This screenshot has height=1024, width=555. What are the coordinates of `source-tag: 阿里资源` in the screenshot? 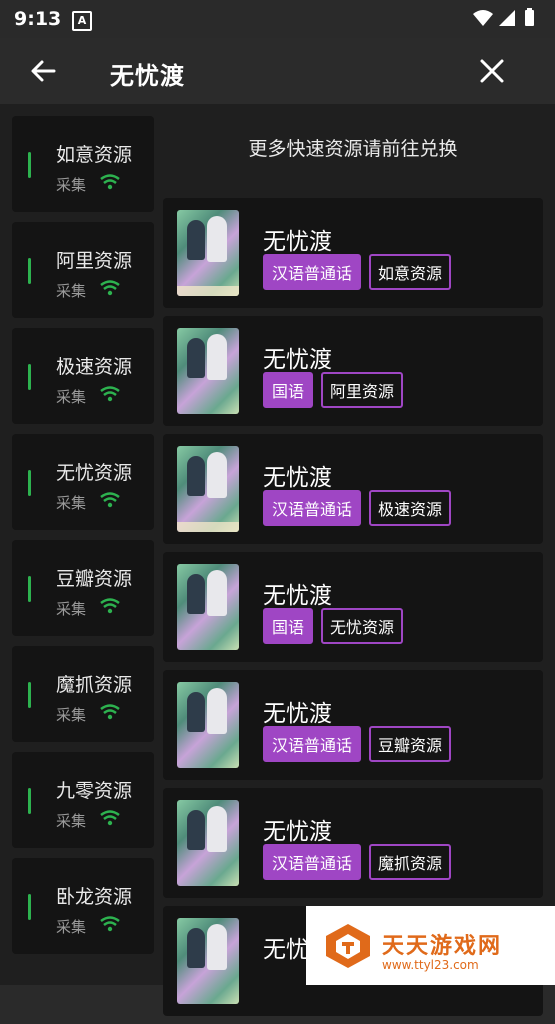 It's located at (362, 390).